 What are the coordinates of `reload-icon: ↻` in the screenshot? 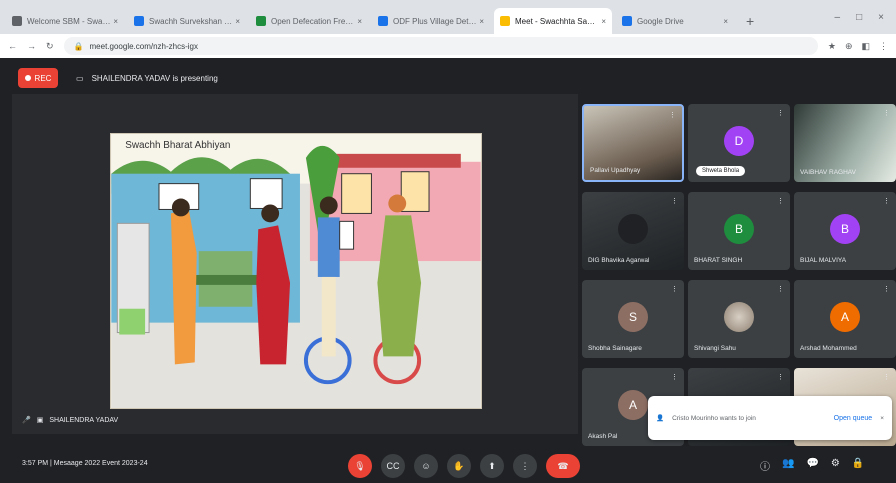 It's located at (50, 46).